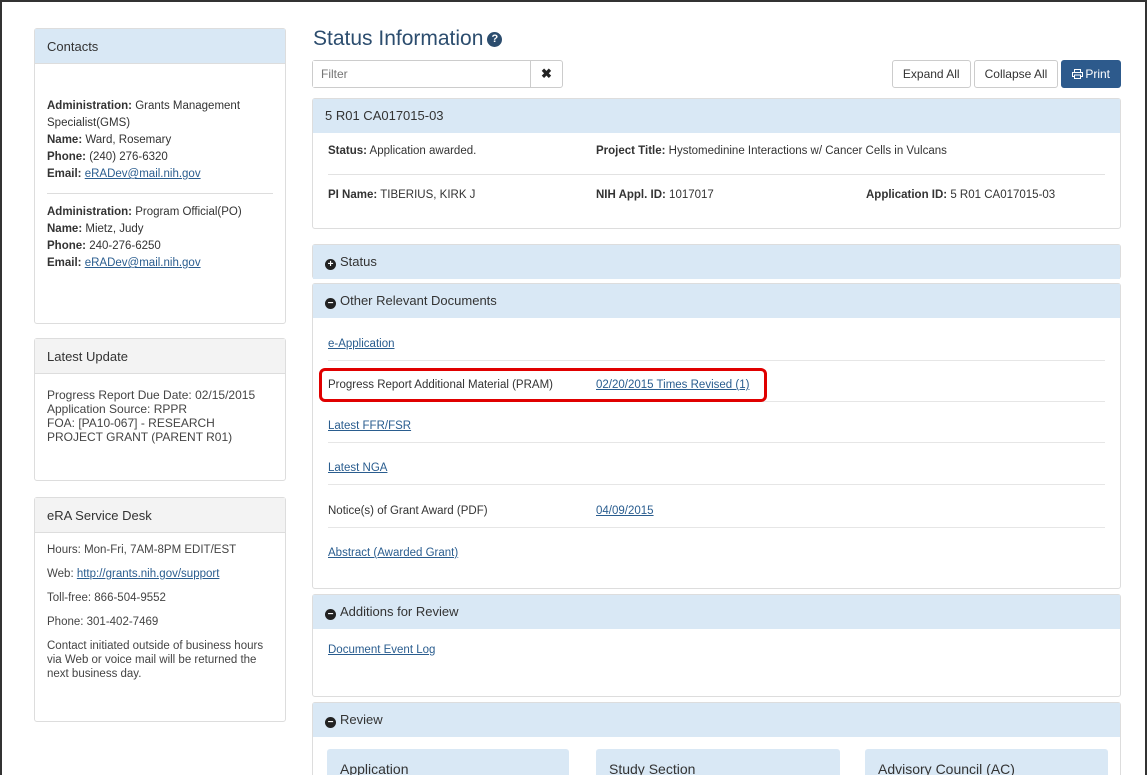  I want to click on toolbar: Expand All Collapse All Print, so click(1006, 74).